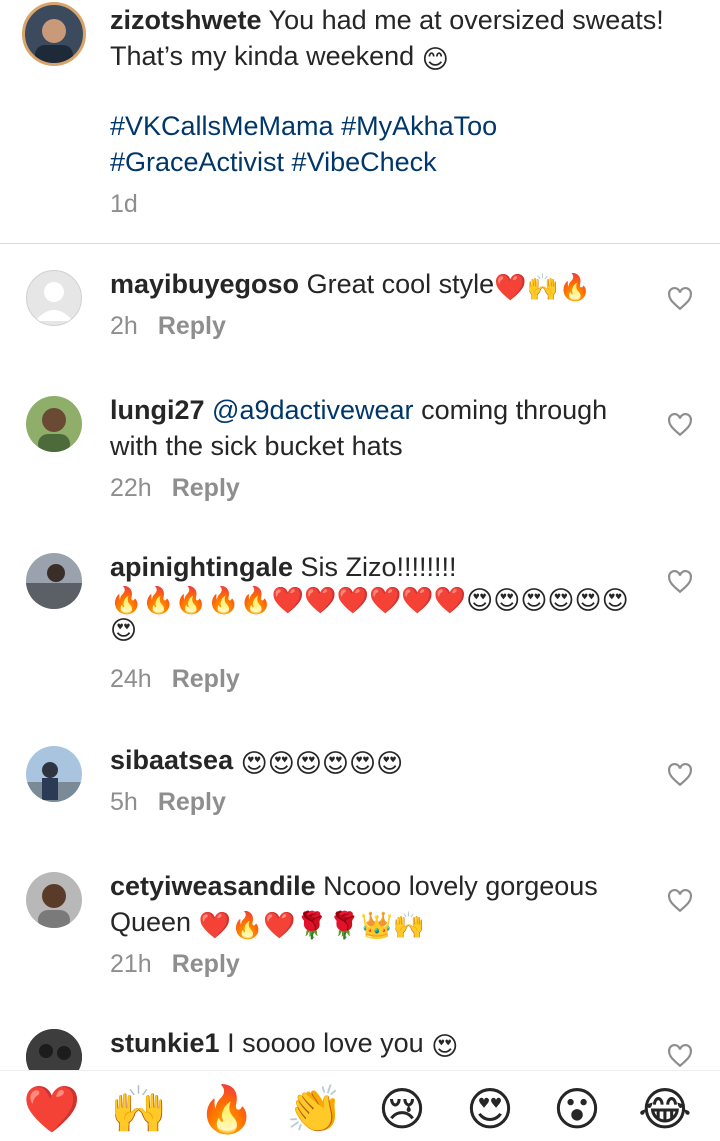 This screenshot has height=1141, width=720. What do you see at coordinates (312, 925) in the screenshot?
I see `comment-emoji: ❤️🔥❤️🌹🌹👑🙌` at bounding box center [312, 925].